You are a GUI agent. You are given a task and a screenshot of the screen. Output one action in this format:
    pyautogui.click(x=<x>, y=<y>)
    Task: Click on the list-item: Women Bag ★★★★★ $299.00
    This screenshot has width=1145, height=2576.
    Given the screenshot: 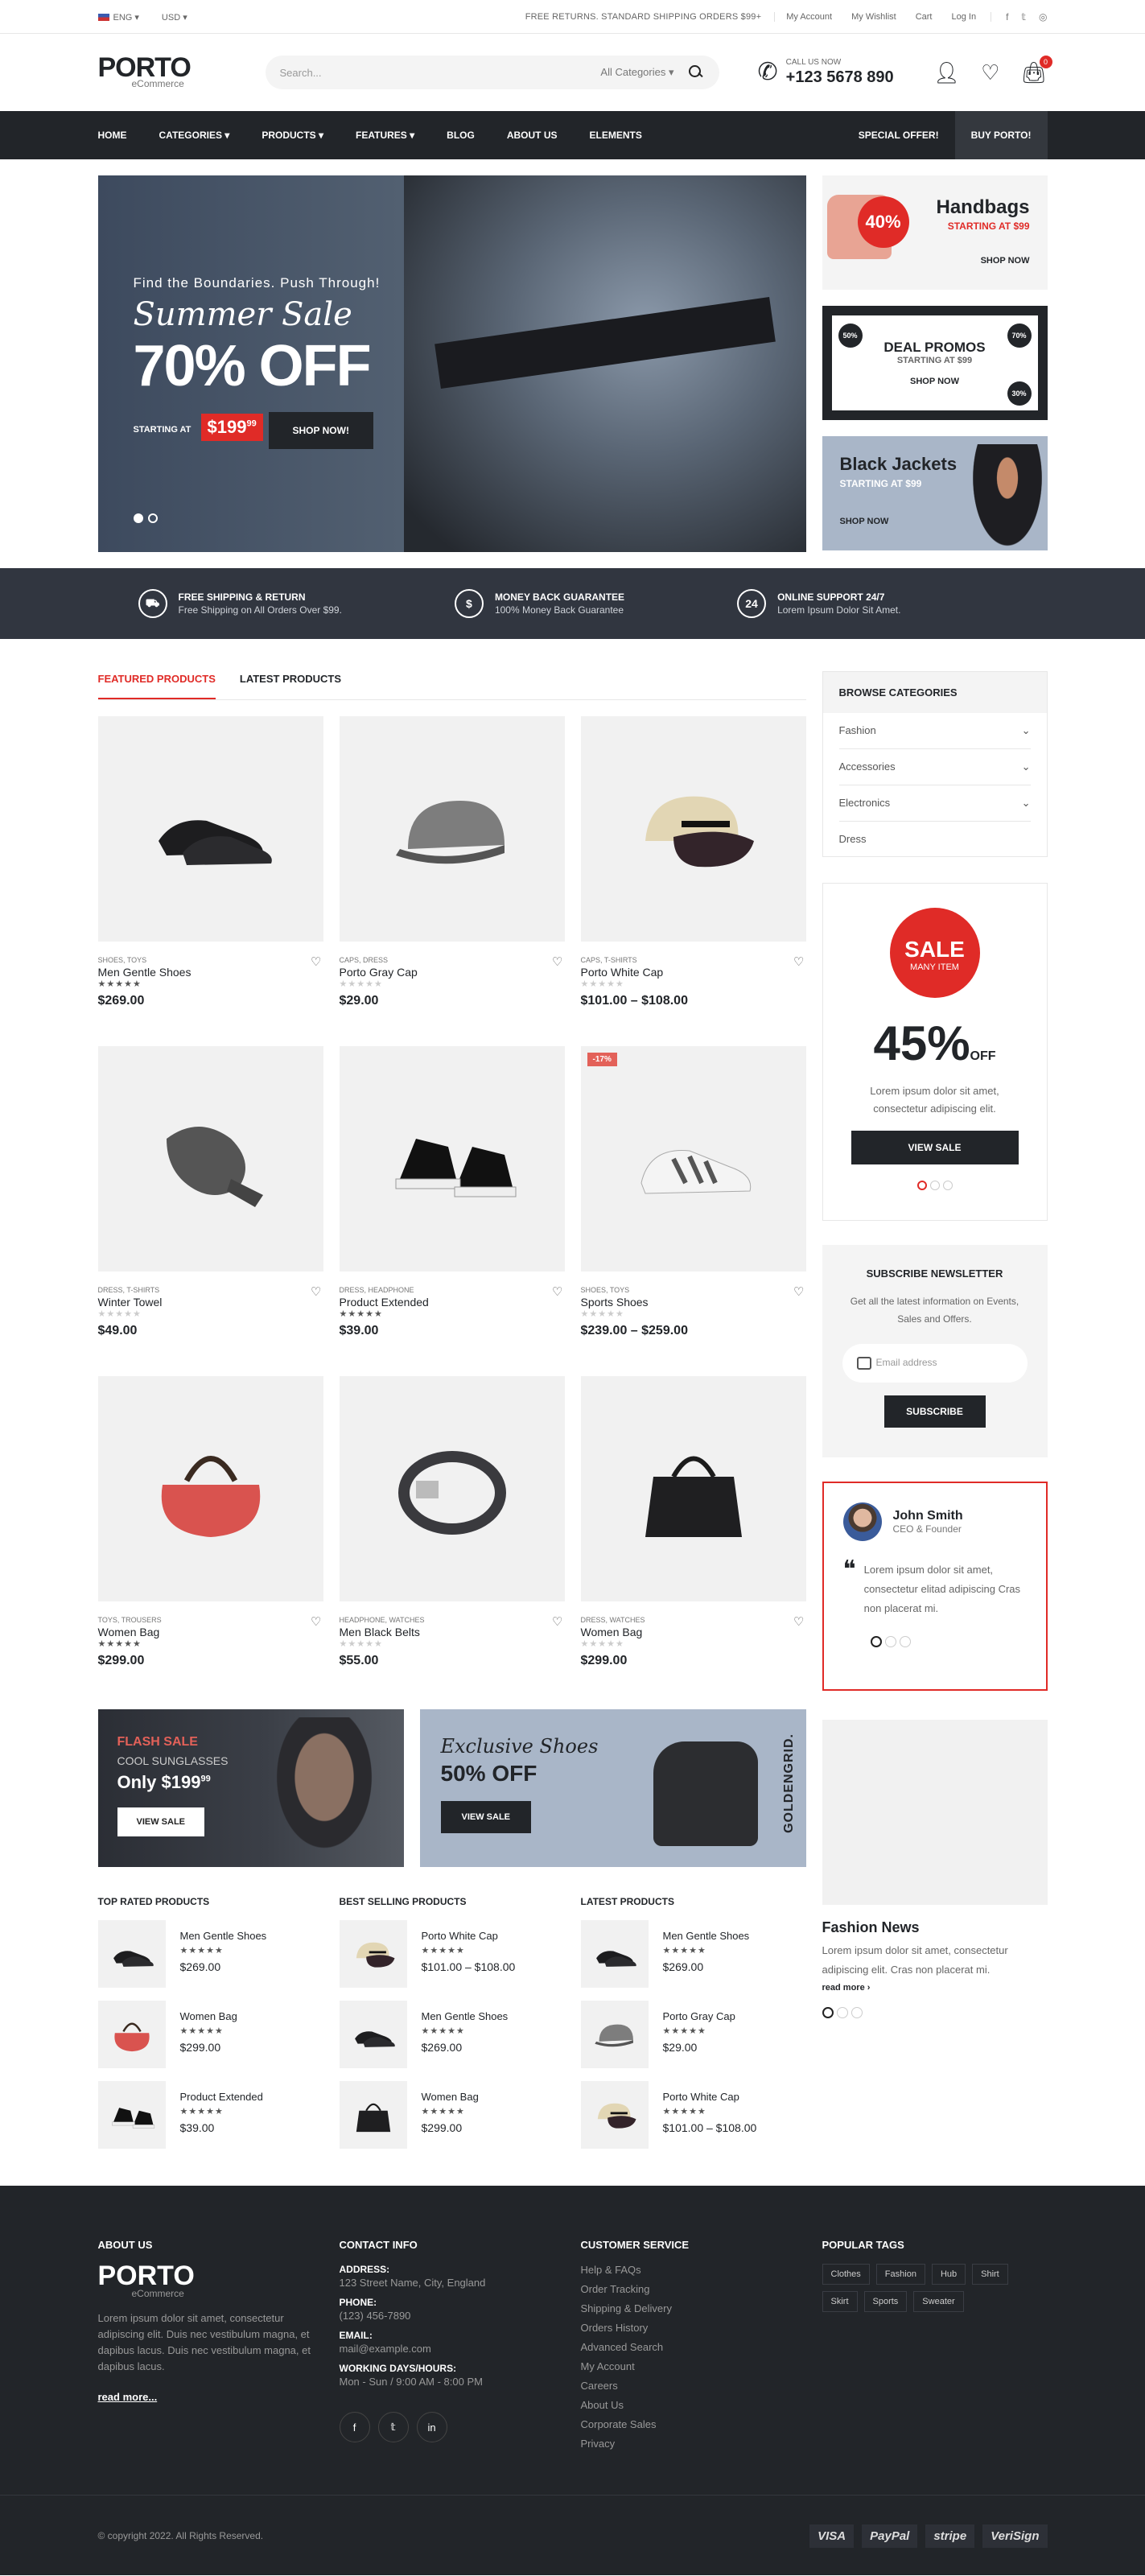 What is the action you would take?
    pyautogui.click(x=452, y=2121)
    